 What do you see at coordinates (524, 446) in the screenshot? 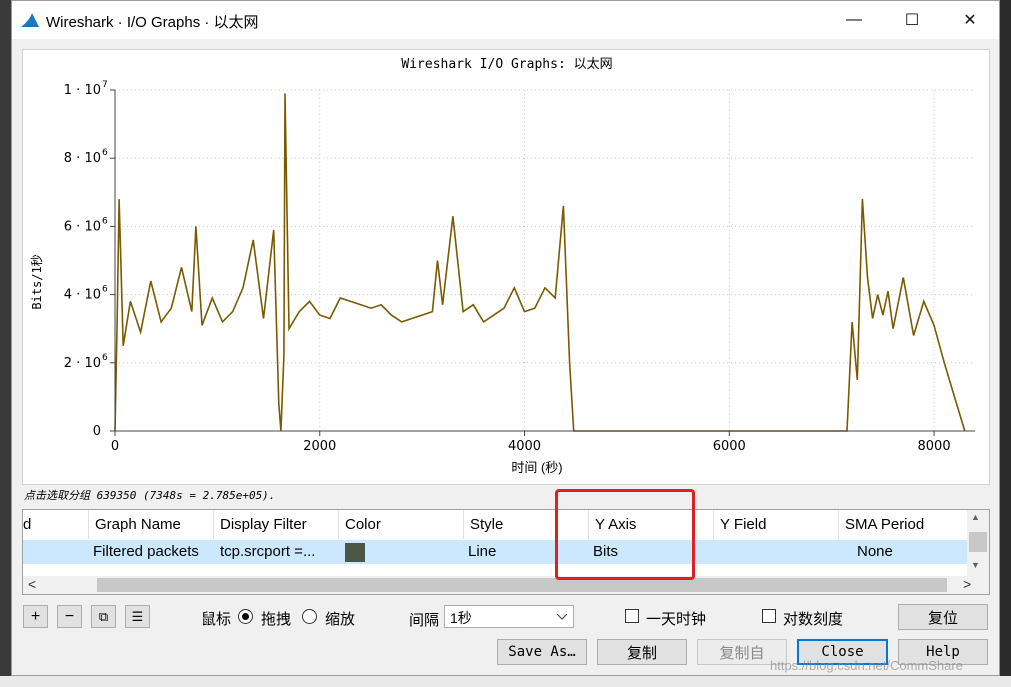
I see `x-tick-label: 4000` at bounding box center [524, 446].